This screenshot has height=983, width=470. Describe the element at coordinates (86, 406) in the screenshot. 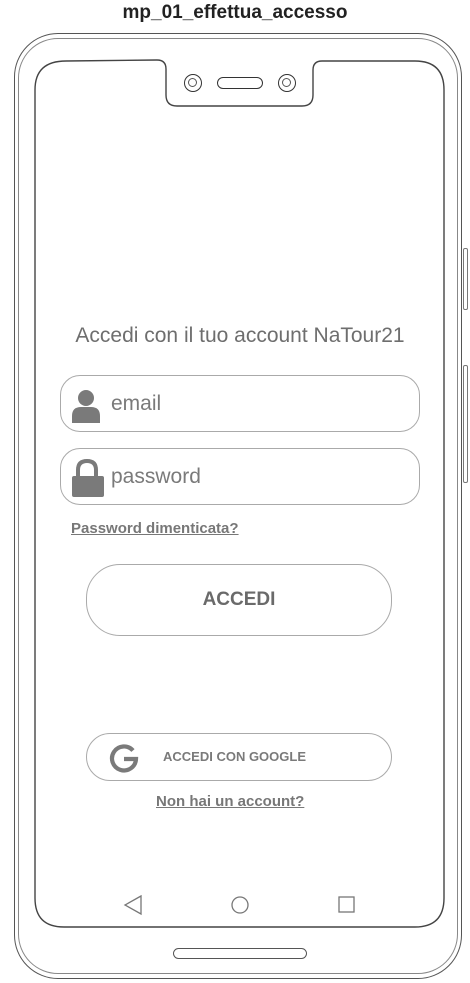

I see `user-icon` at that location.